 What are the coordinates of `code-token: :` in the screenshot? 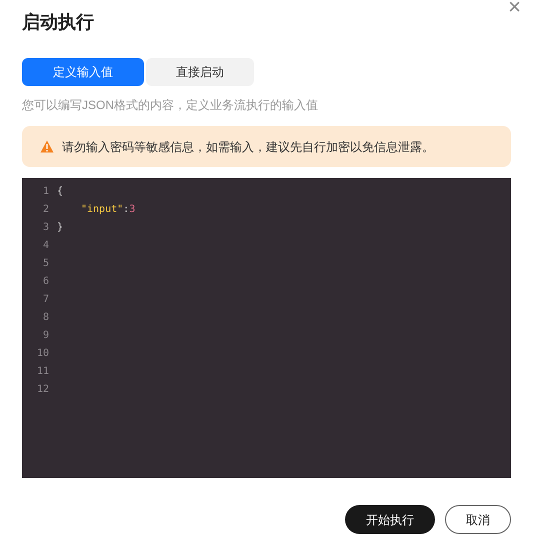 It's located at (126, 210).